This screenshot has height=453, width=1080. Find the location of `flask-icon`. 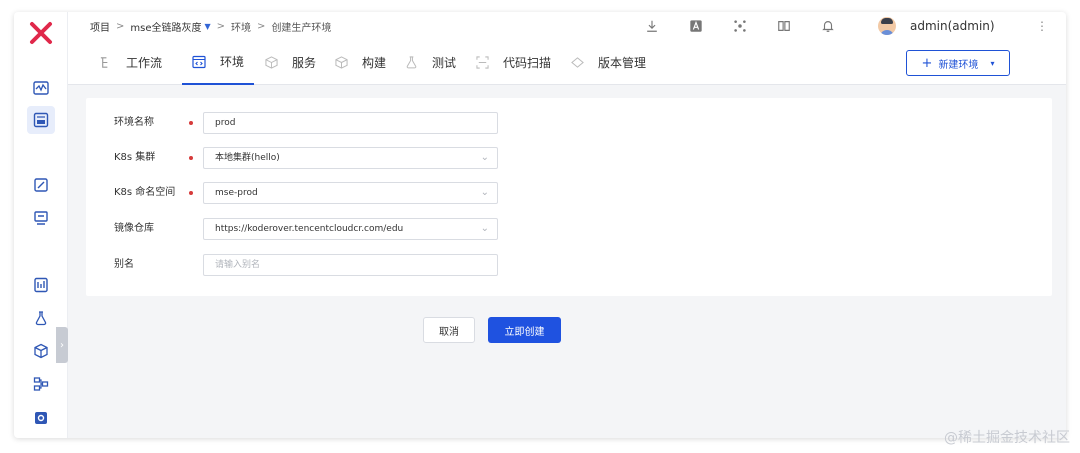

flask-icon is located at coordinates (41, 318).